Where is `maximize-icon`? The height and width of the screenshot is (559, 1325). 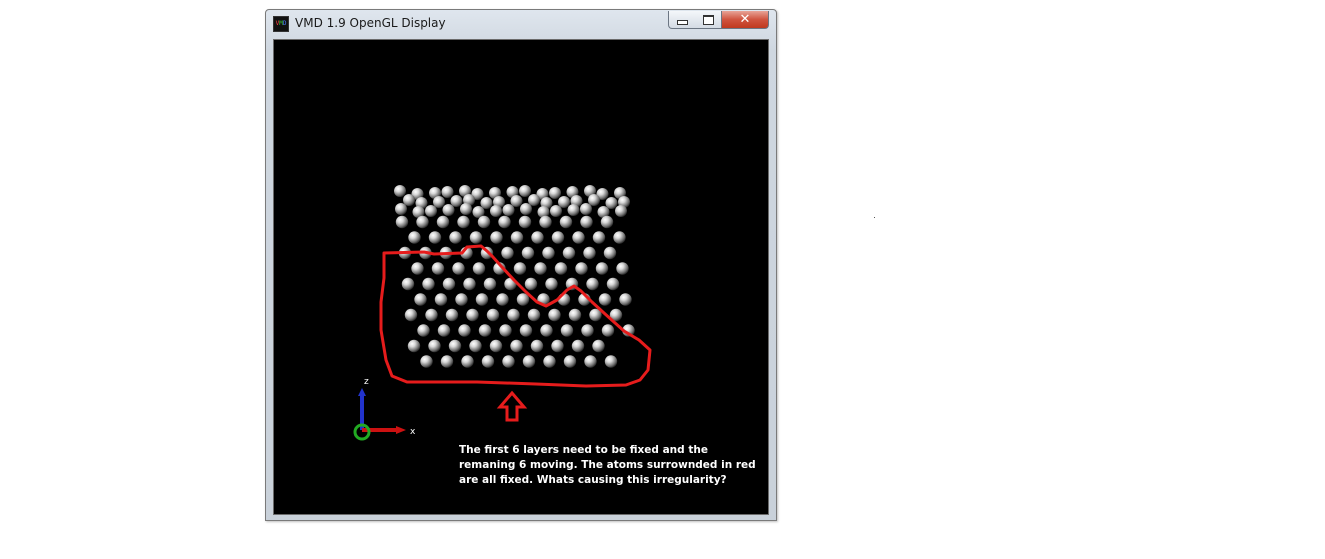
maximize-icon is located at coordinates (708, 19).